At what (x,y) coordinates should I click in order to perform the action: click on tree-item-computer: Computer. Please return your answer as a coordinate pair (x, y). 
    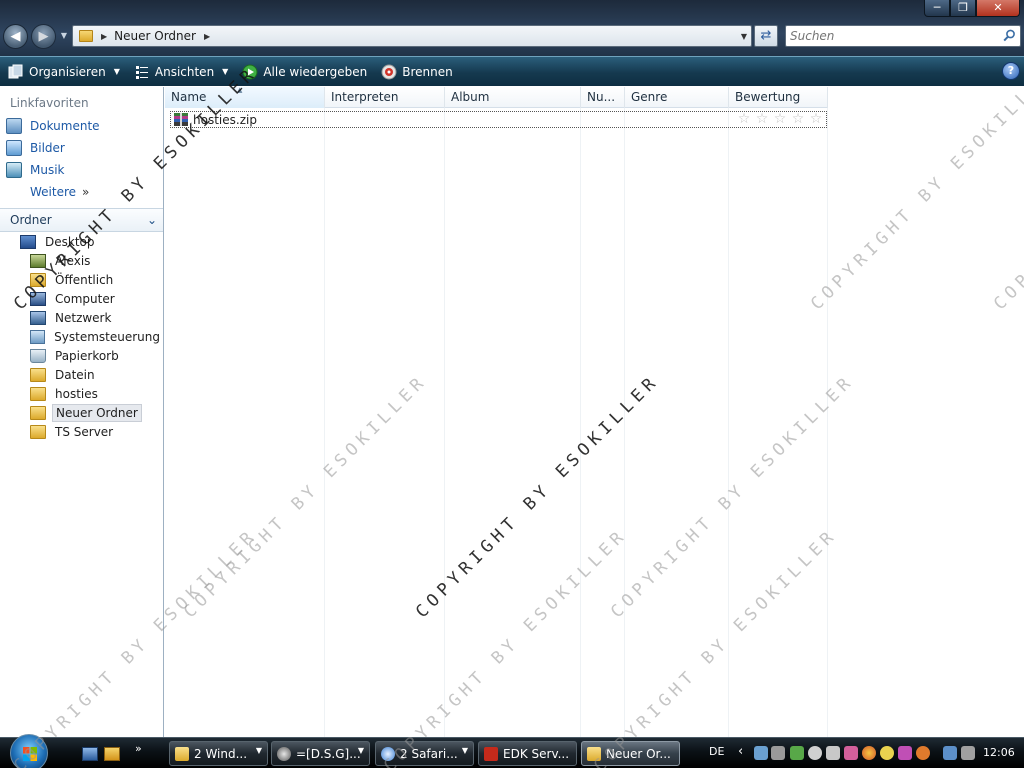
    Looking at the image, I should click on (81, 298).